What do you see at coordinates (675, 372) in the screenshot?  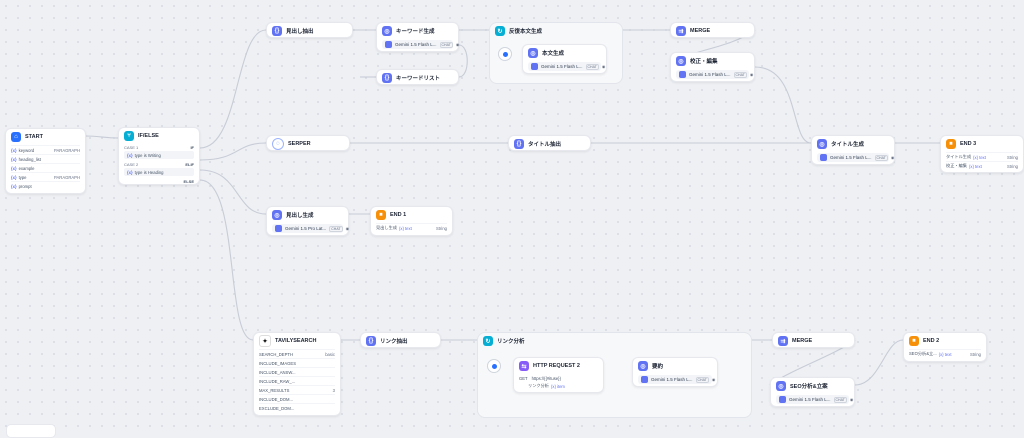 I see `summary-node: ◎ 要約 Gemini 1.5 Flash L... CHAT ◉` at bounding box center [675, 372].